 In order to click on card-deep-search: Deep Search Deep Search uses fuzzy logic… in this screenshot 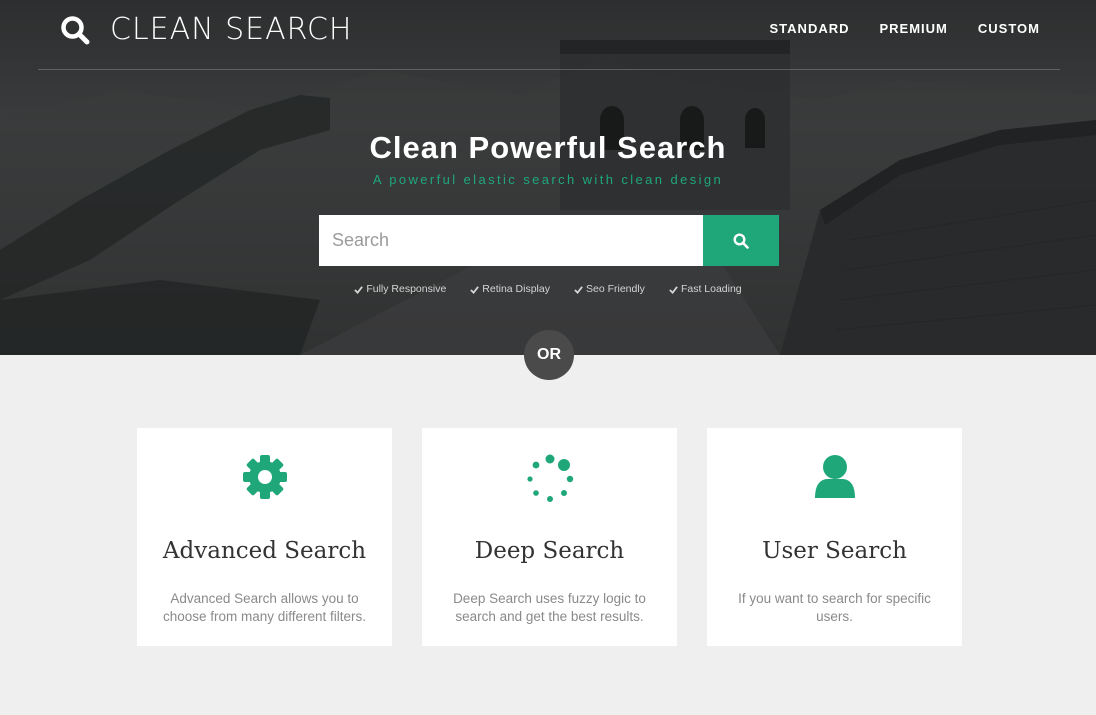, I will do `click(549, 537)`.